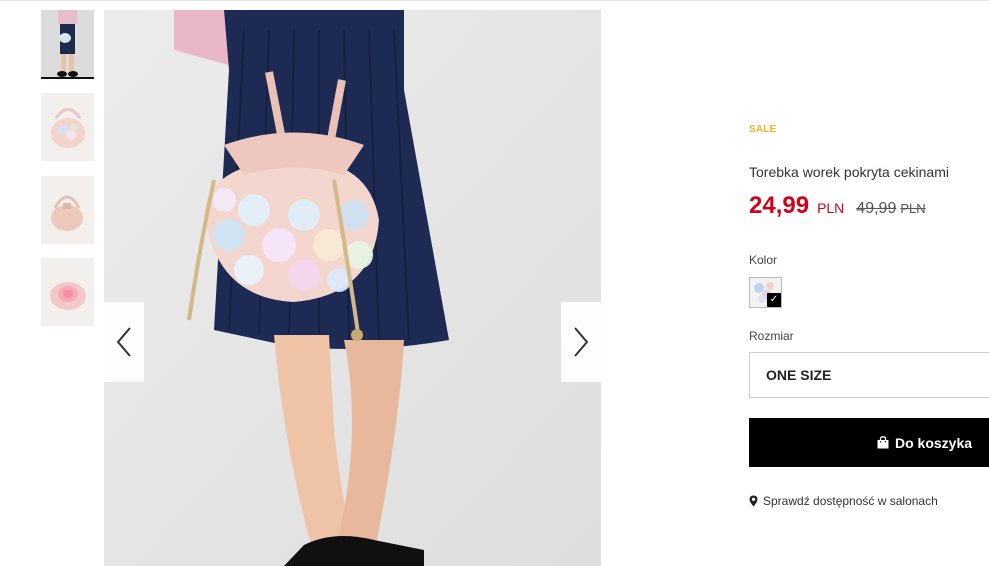  What do you see at coordinates (763, 260) in the screenshot?
I see `color-label: Kolor` at bounding box center [763, 260].